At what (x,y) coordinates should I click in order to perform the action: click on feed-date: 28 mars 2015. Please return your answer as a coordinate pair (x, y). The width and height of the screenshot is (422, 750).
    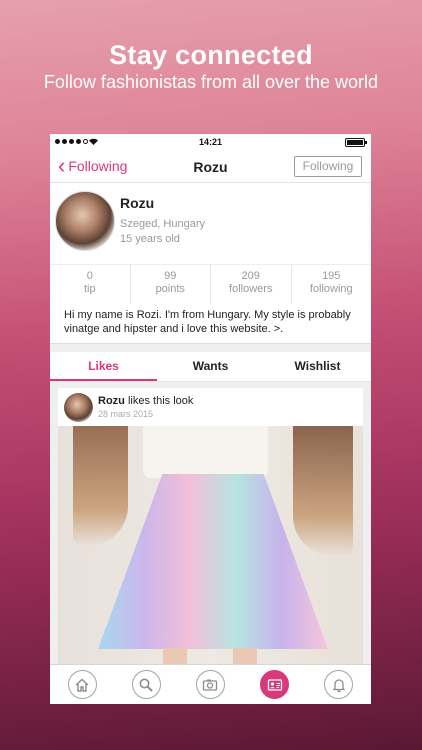
    Looking at the image, I should click on (126, 414).